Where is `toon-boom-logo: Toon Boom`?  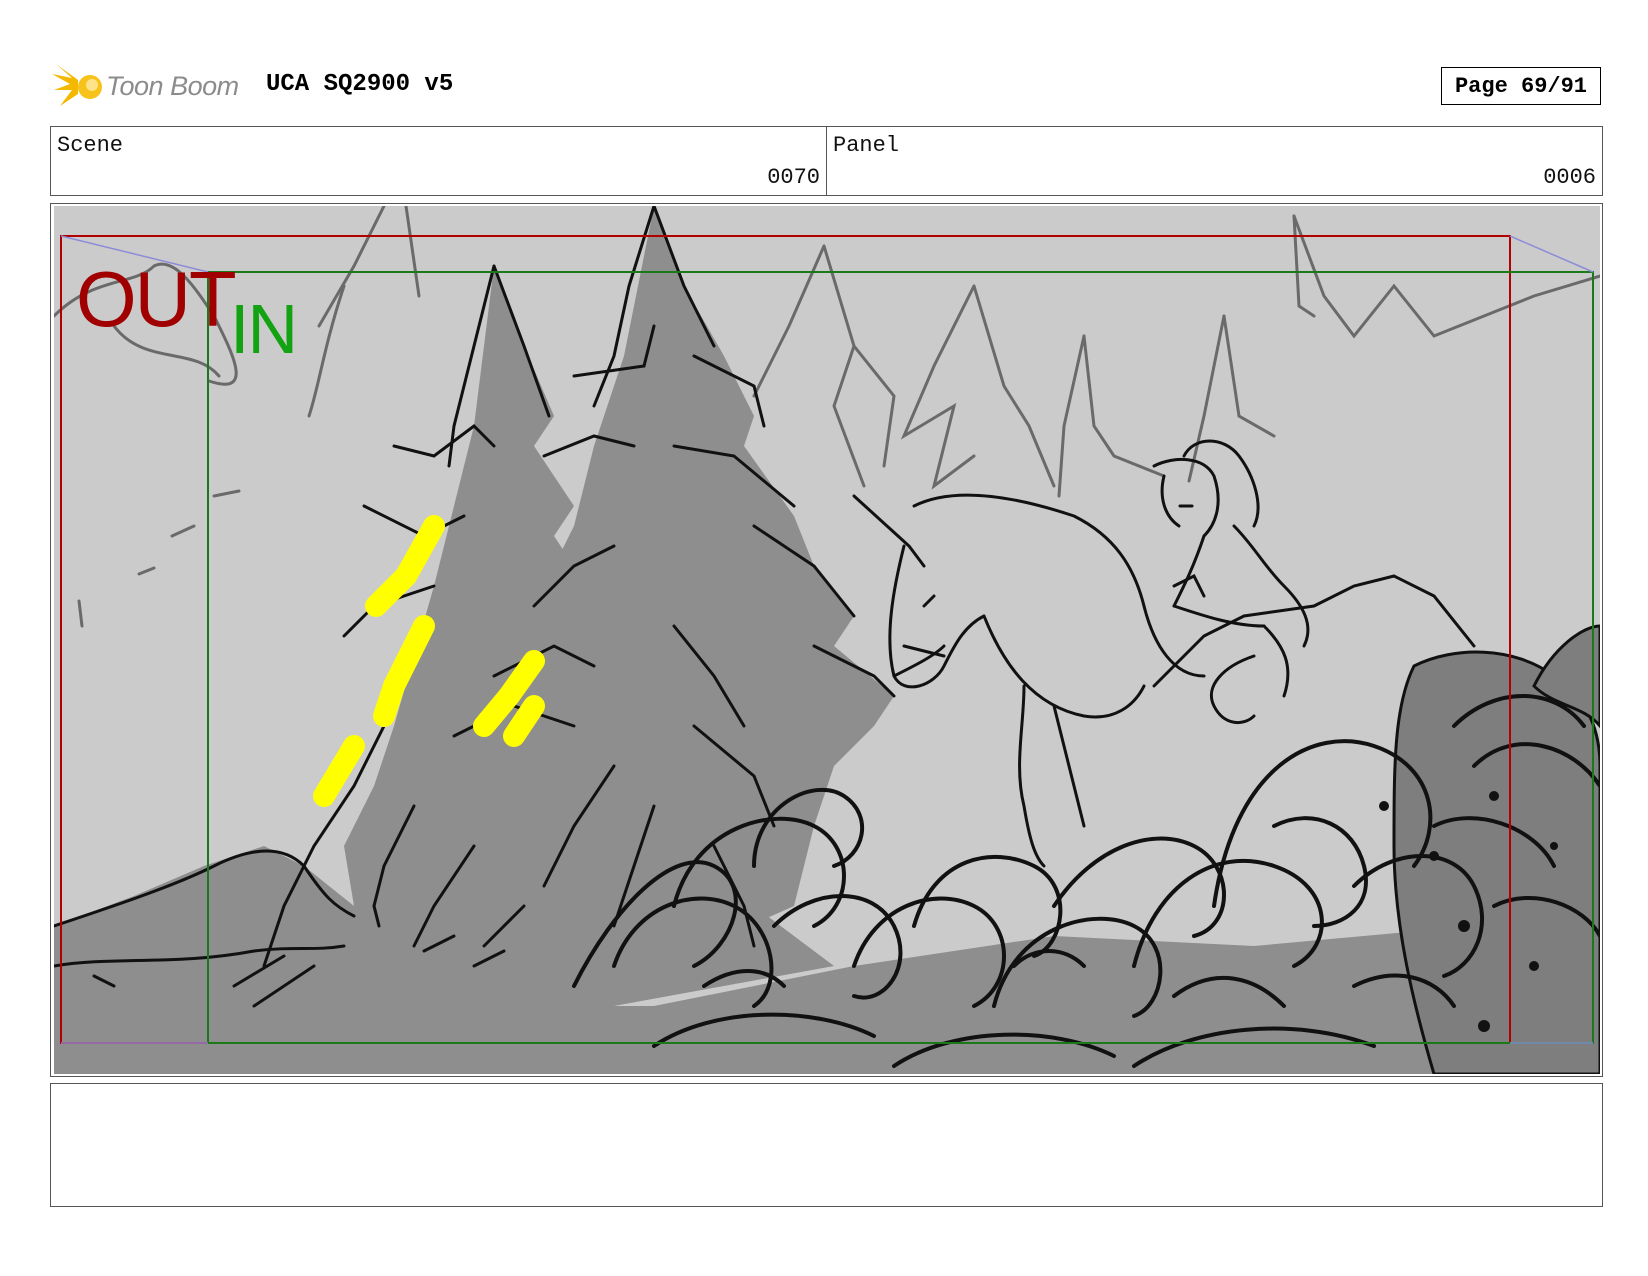 toon-boom-logo: Toon Boom is located at coordinates (145, 86).